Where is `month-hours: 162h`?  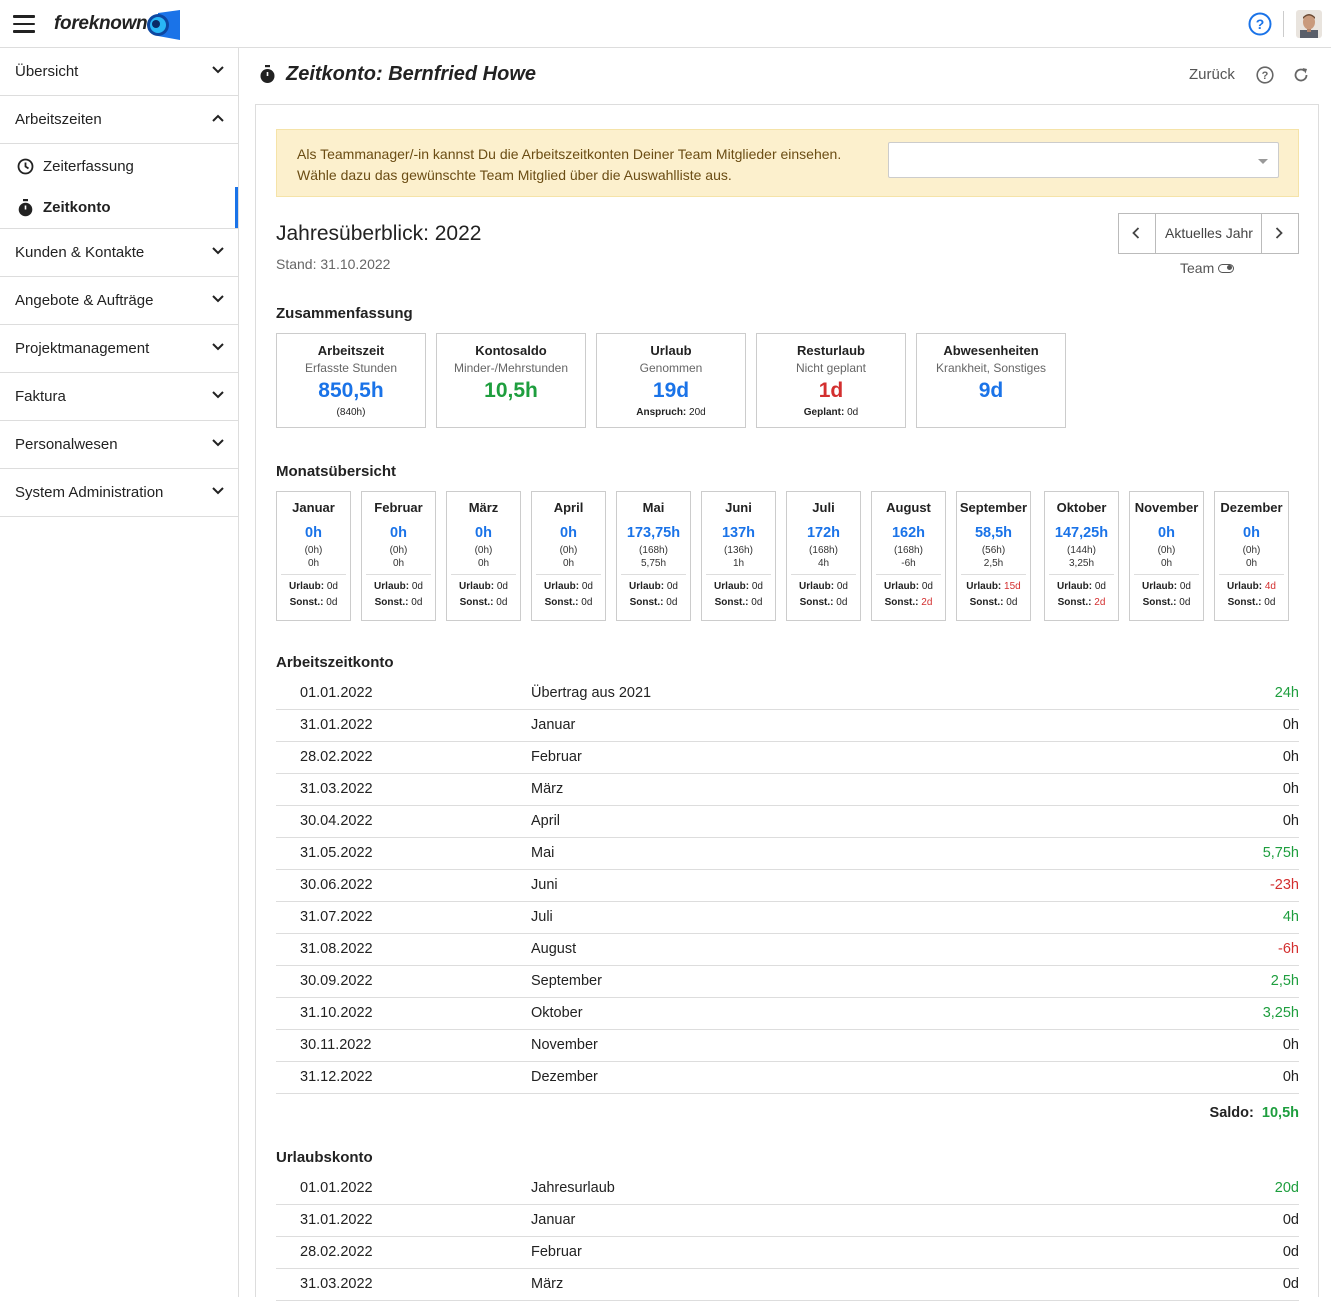
month-hours: 162h is located at coordinates (908, 533).